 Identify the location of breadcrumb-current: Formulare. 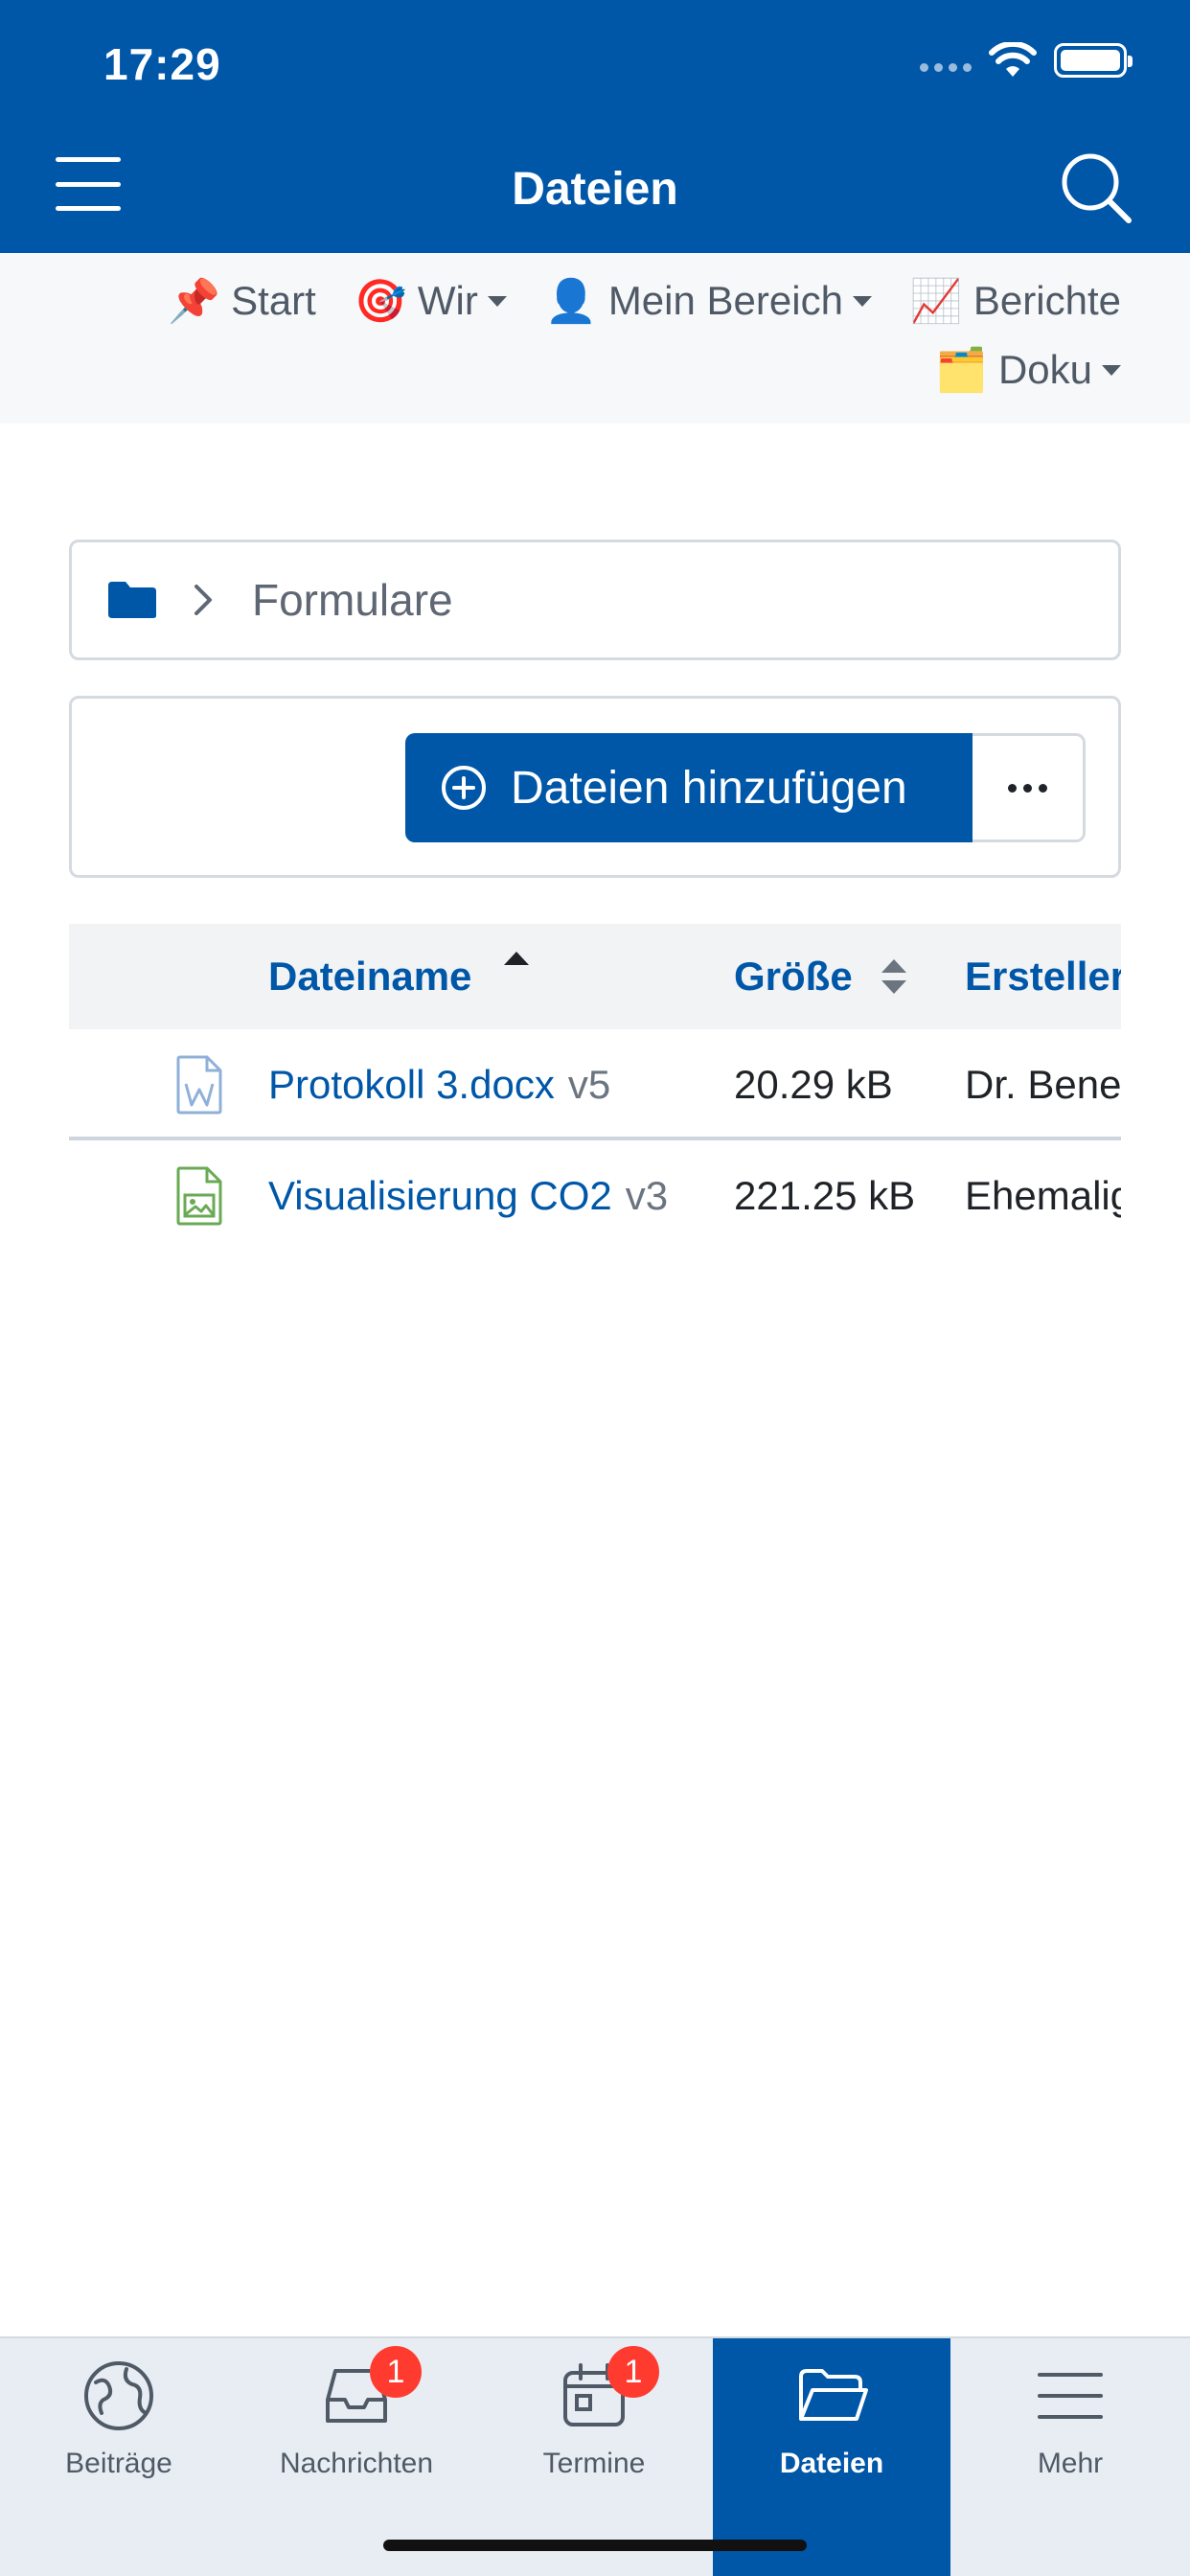
(352, 600).